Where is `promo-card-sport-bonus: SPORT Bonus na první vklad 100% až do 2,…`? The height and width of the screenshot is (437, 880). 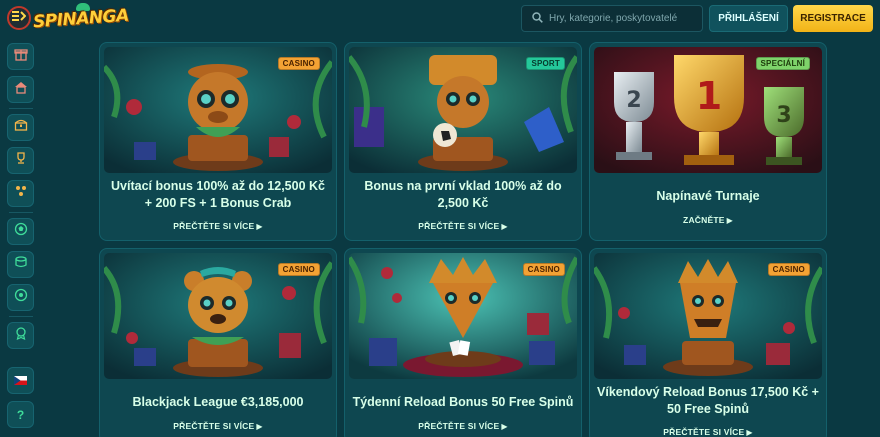
promo-card-sport-bonus: SPORT Bonus na první vklad 100% až do 2,… is located at coordinates (463, 141).